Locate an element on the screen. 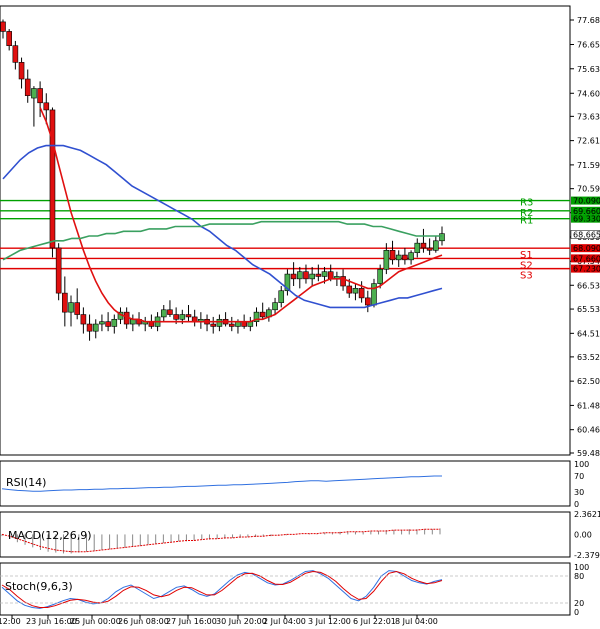 Image resolution: width=600 pixels, height=629 pixels. rsi-tick-label: 70 is located at coordinates (579, 476).